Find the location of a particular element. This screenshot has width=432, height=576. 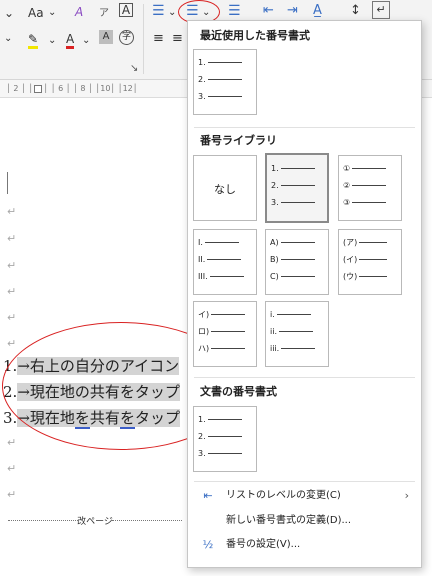

indent-marker is located at coordinates (38, 89).